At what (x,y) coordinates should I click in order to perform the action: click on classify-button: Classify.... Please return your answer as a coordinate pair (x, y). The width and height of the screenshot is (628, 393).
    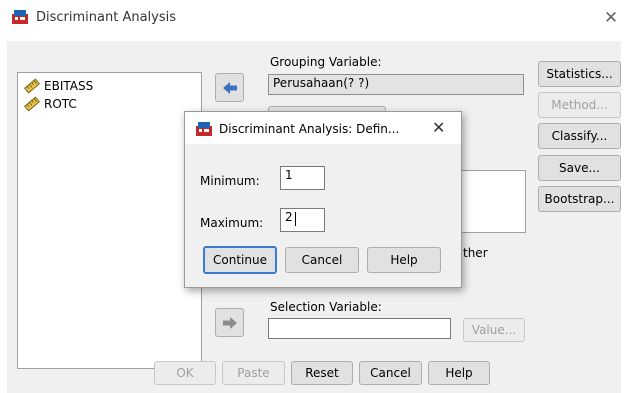
    Looking at the image, I should click on (579, 136).